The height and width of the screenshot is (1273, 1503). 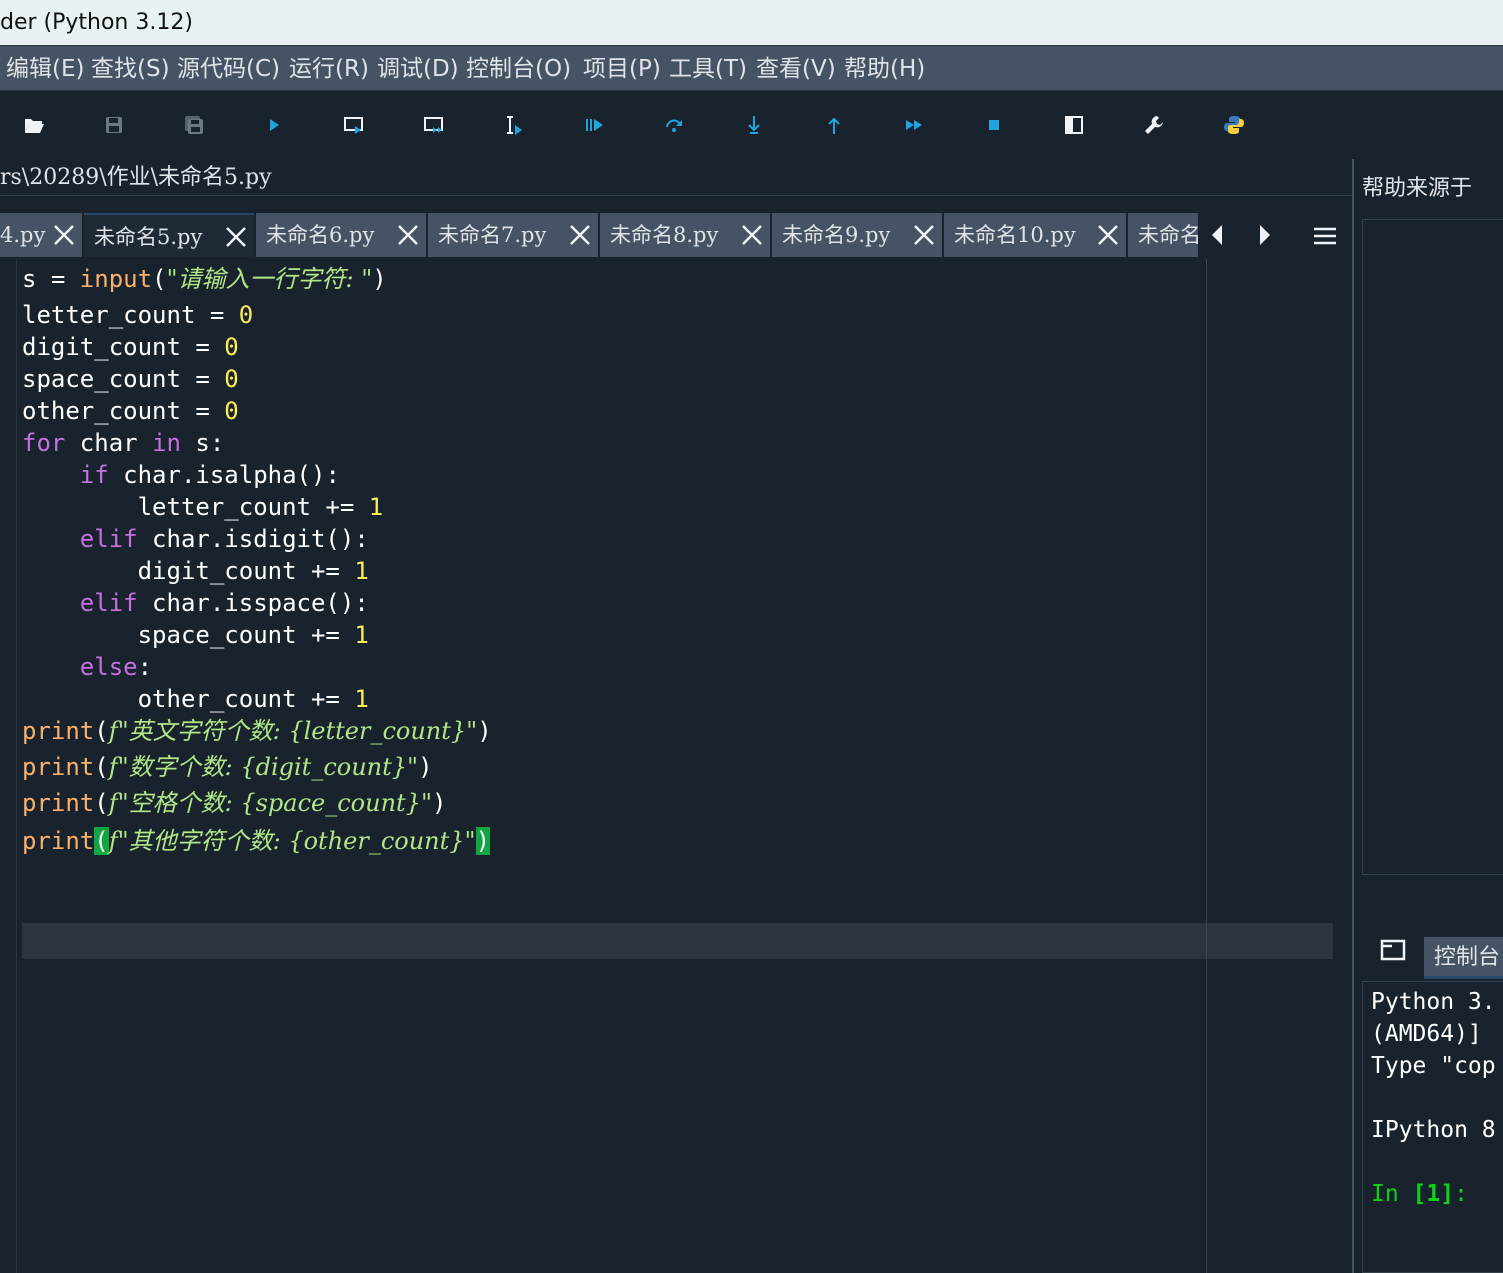 I want to click on tab-file-4: 4.py, so click(x=41, y=235).